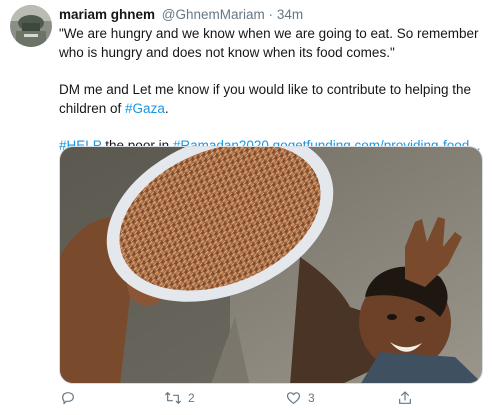 This screenshot has height=415, width=492. I want to click on avatar-image, so click(31, 26).